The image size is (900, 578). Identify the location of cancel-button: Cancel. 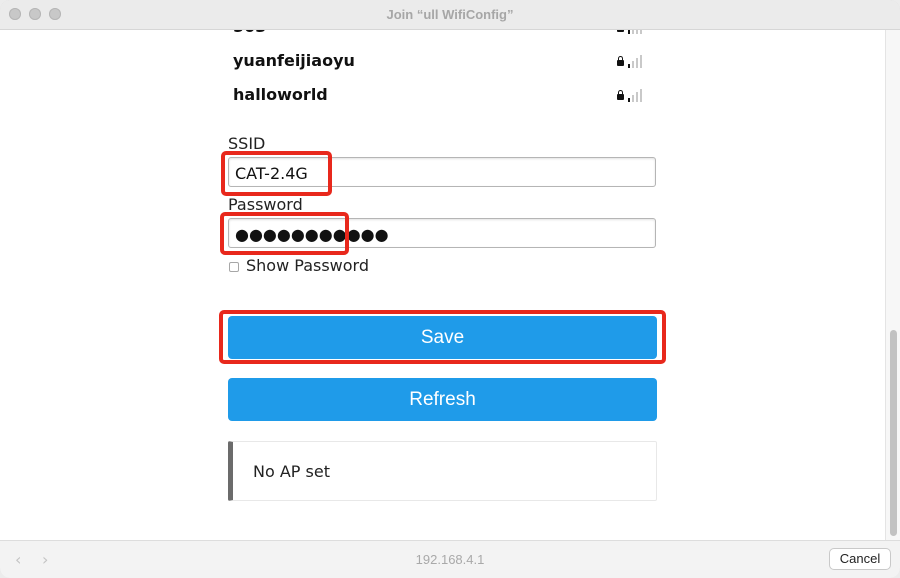
(860, 559).